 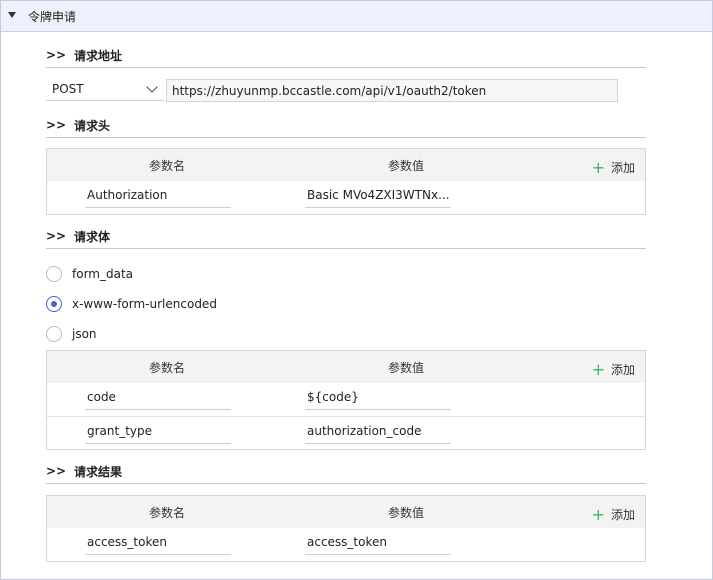 I want to click on param-name-field: access_token, so click(x=158, y=545).